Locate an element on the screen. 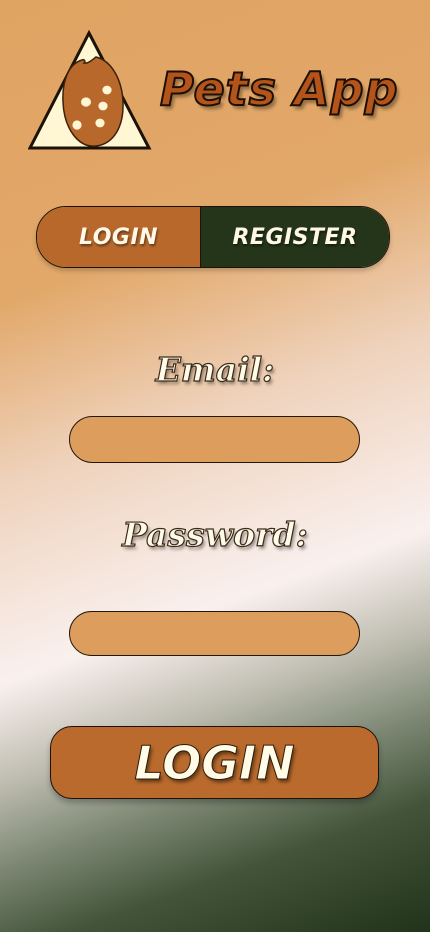 Image resolution: width=430 pixels, height=932 pixels. app-title: Pets App is located at coordinates (279, 89).